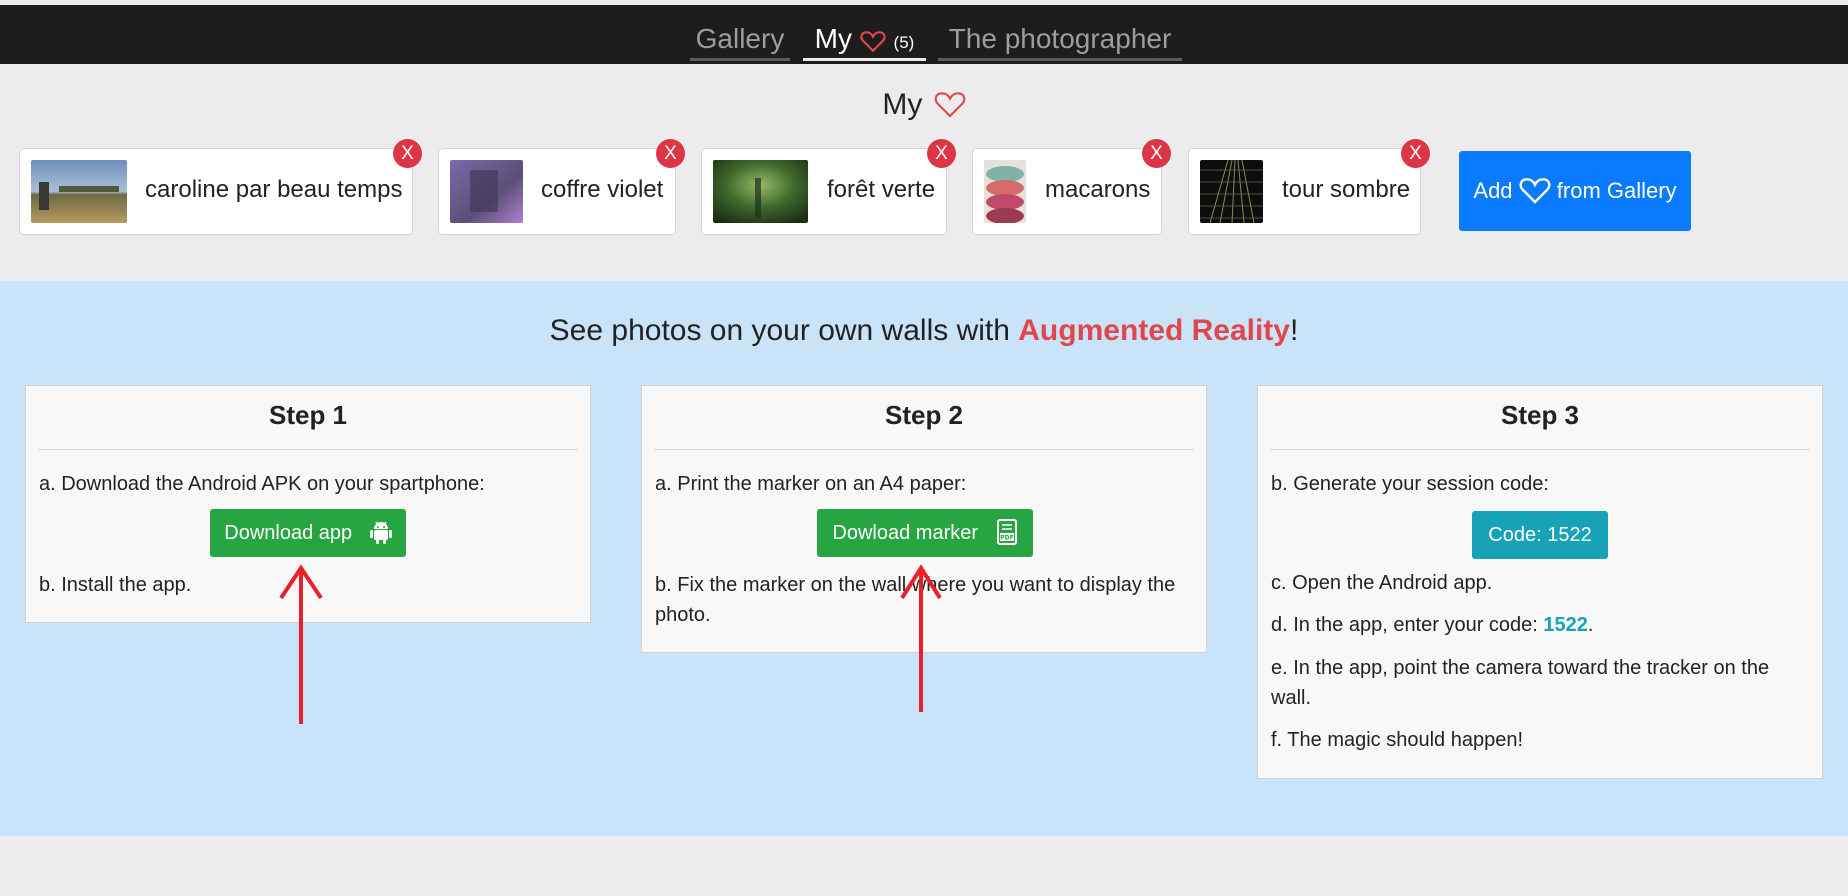 The image size is (1848, 896). I want to click on download-marker-label: Dowload marker, so click(905, 533).